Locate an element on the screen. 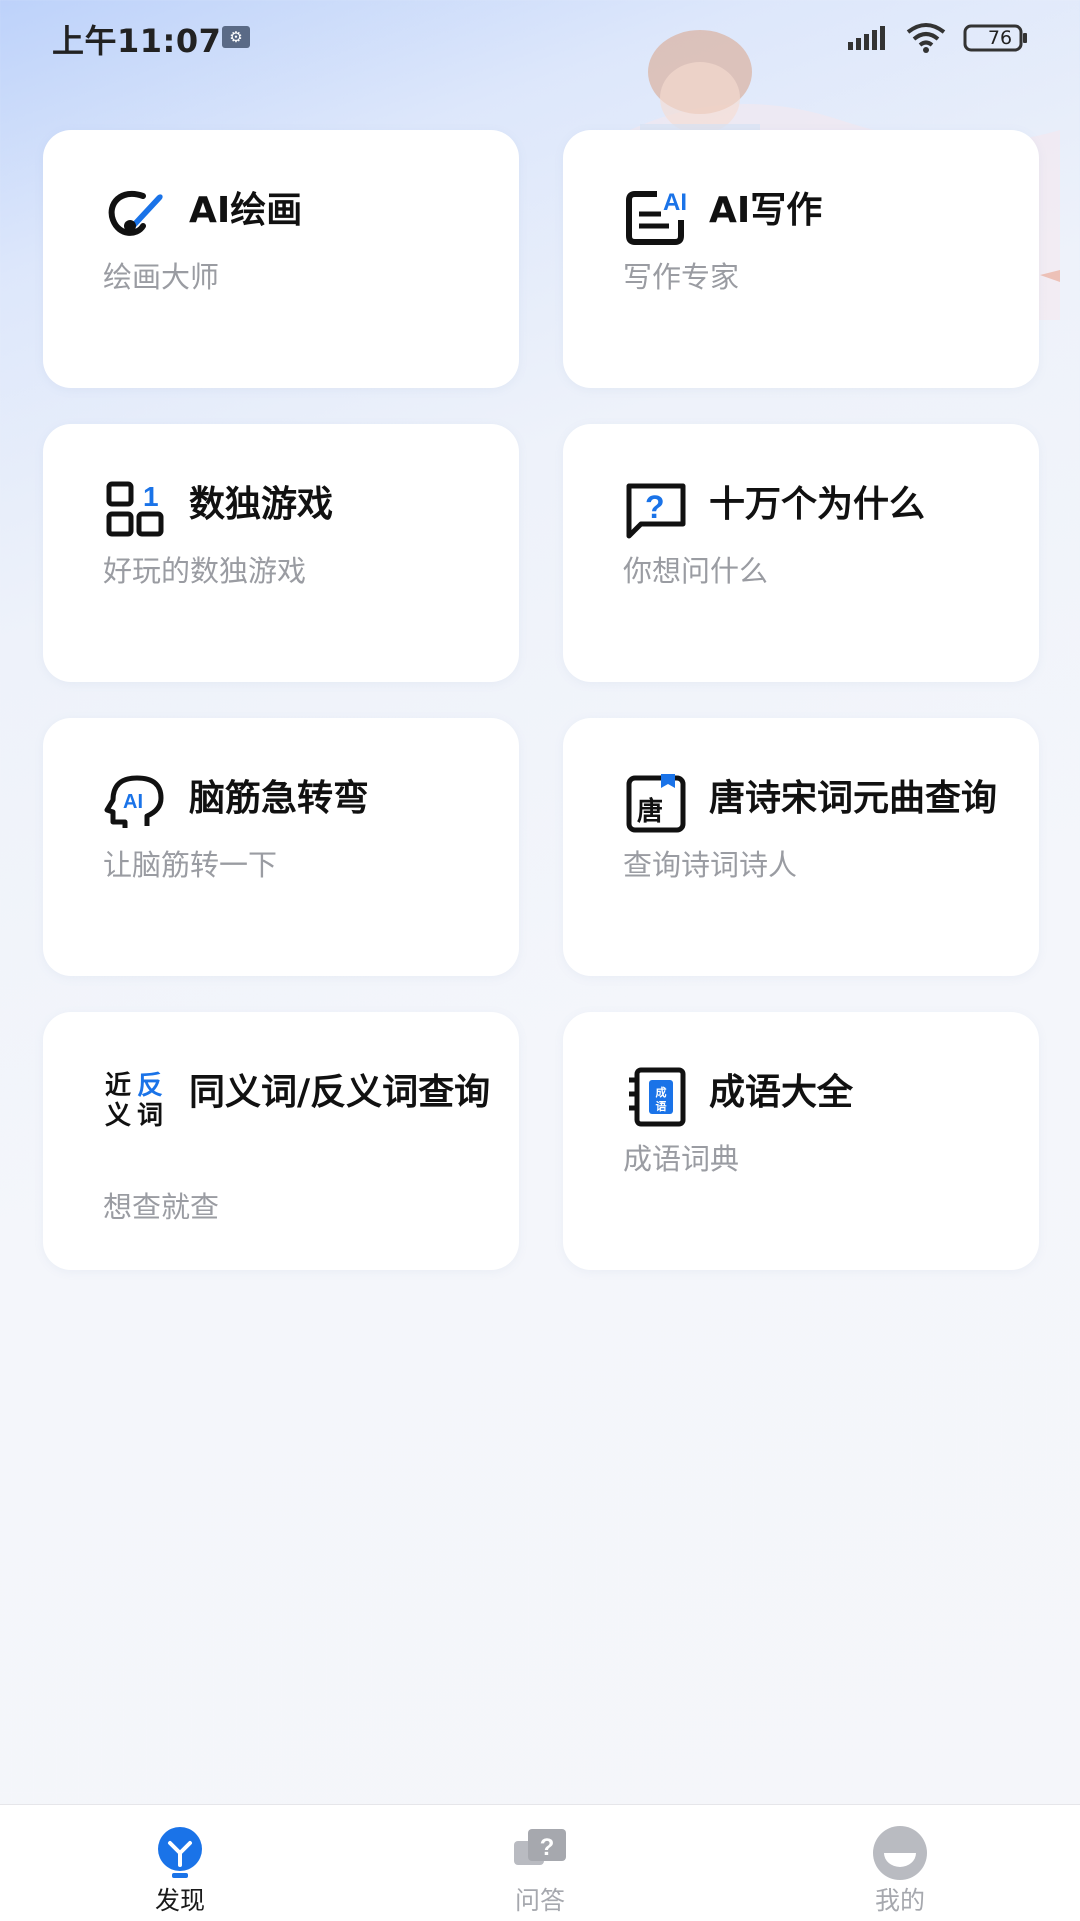 The width and height of the screenshot is (1080, 1921). nav-tab-qa: ? 问答 is located at coordinates (540, 1863).